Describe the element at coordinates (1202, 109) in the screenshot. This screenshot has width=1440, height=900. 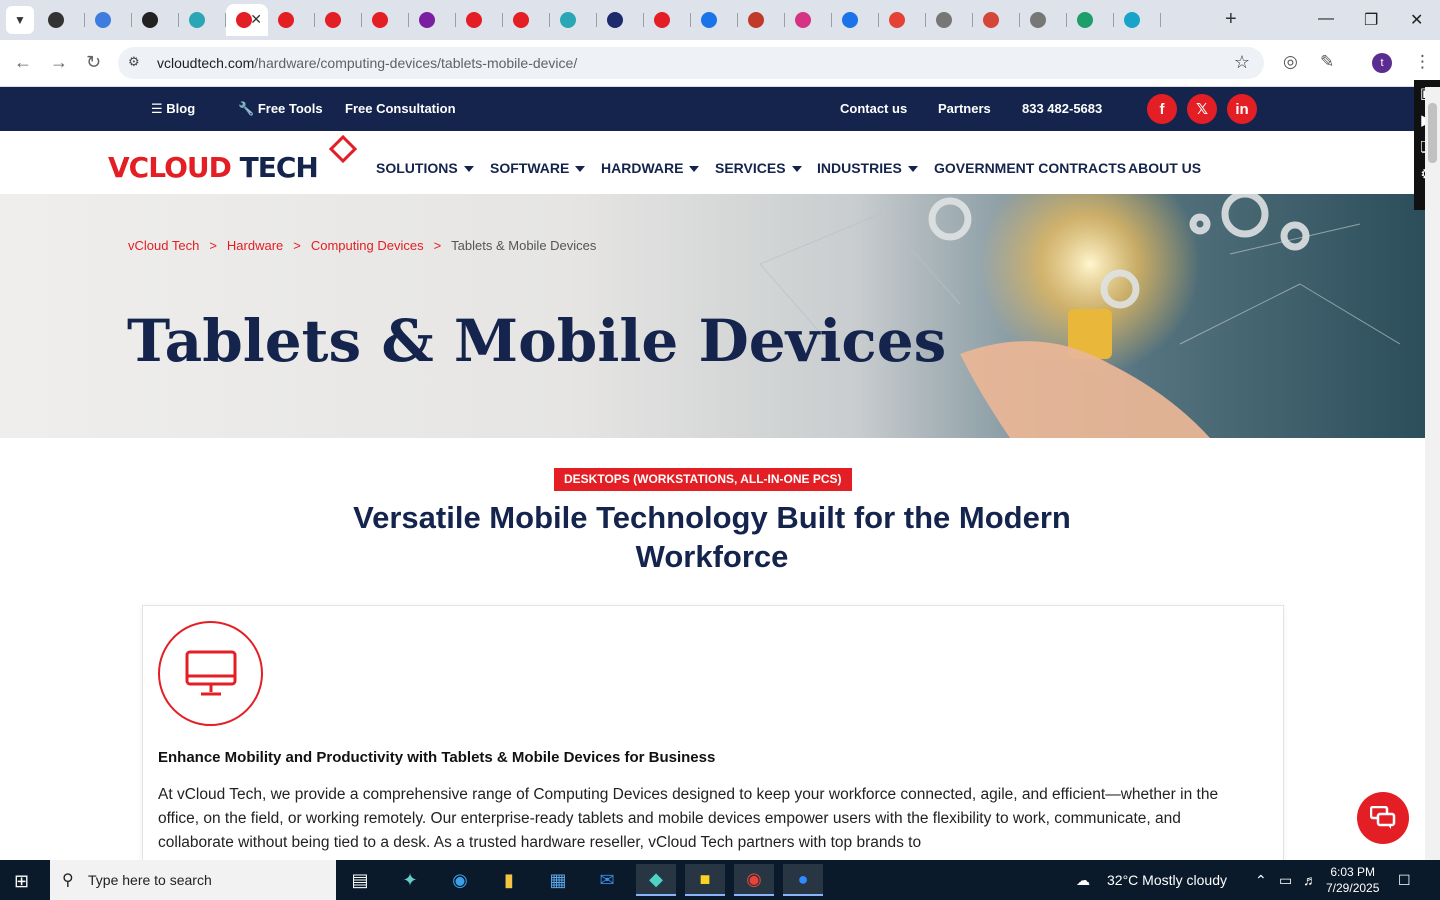
I see `x-twitter-icon: 𝕏` at that location.